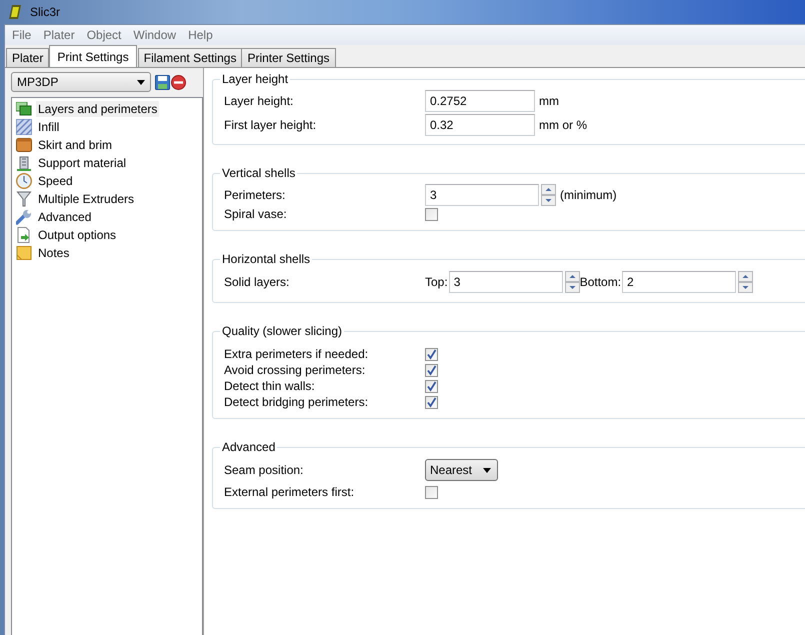  Describe the element at coordinates (480, 101) in the screenshot. I see `input-field: 0.2752` at that location.